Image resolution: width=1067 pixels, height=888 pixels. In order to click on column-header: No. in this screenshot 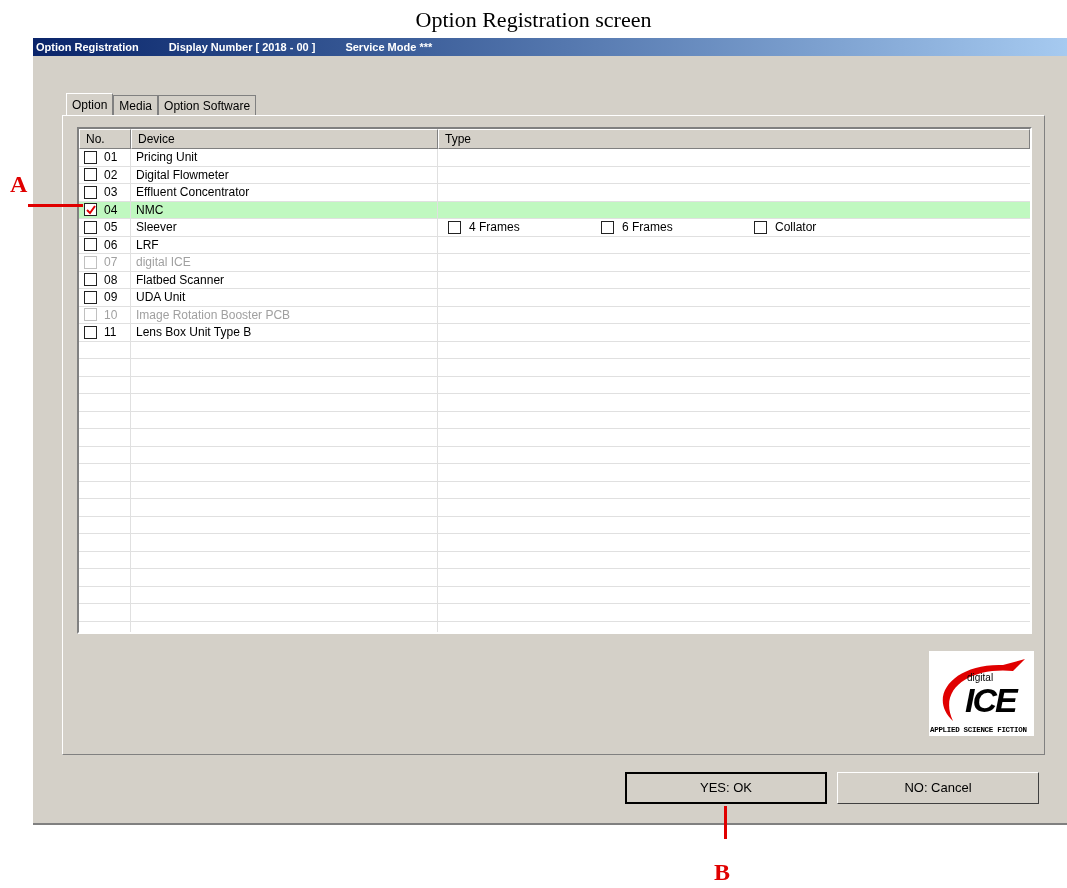, I will do `click(105, 139)`.